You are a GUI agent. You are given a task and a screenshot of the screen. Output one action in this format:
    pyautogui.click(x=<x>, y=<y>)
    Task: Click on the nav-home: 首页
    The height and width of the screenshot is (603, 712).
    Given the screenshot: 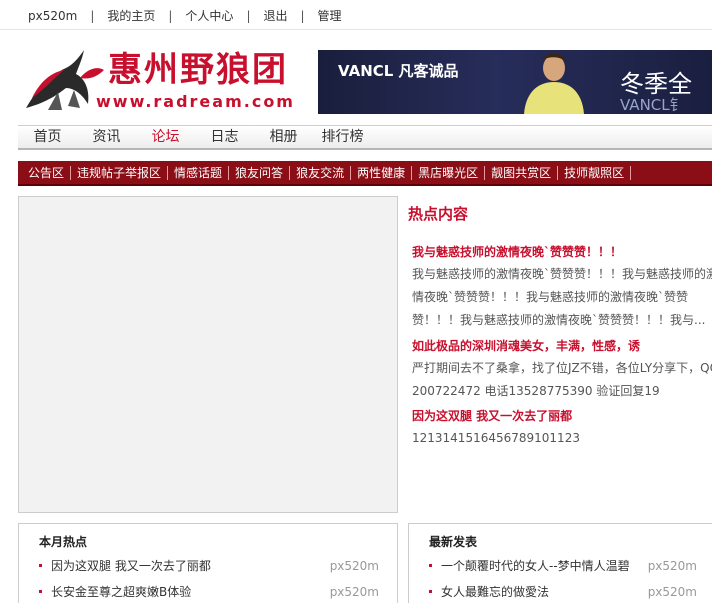 What is the action you would take?
    pyautogui.click(x=47, y=137)
    